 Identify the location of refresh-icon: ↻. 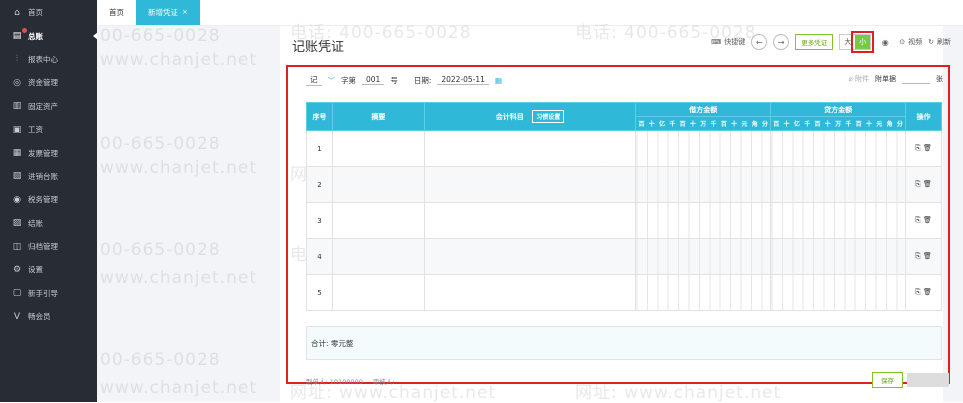
(931, 42).